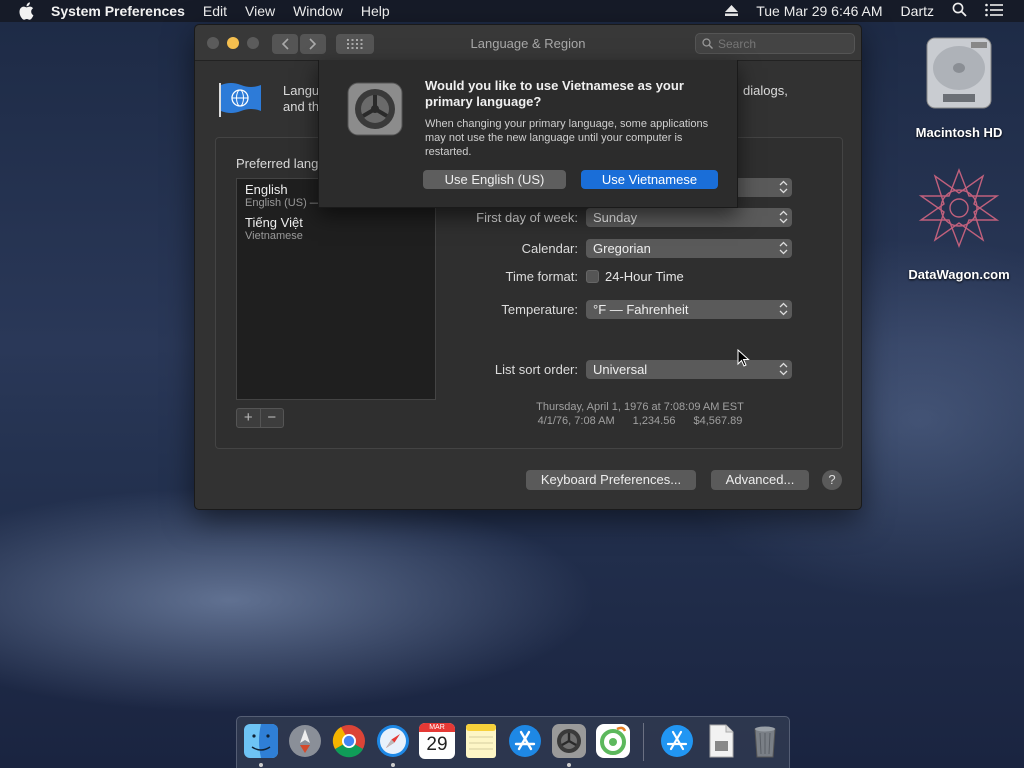 Image resolution: width=1024 pixels, height=768 pixels. What do you see at coordinates (336, 228) in the screenshot?
I see `language-item-vietnamese: Tiếng Việt Vietnamese` at bounding box center [336, 228].